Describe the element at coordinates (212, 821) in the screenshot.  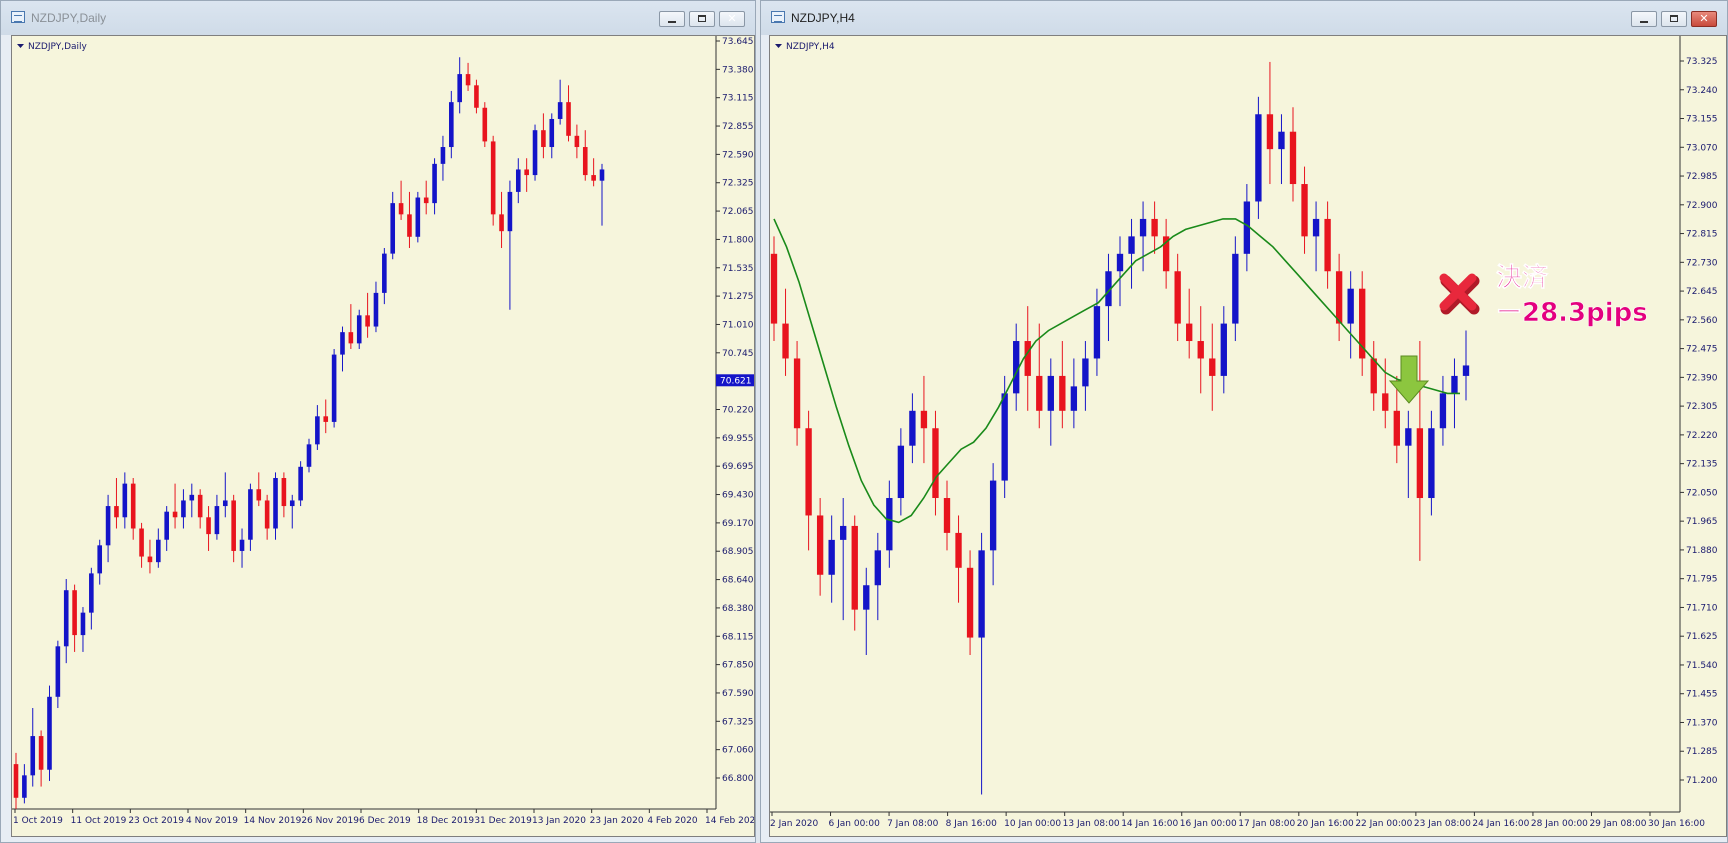
I see `x-tick-label: 4 Nov 2019` at that location.